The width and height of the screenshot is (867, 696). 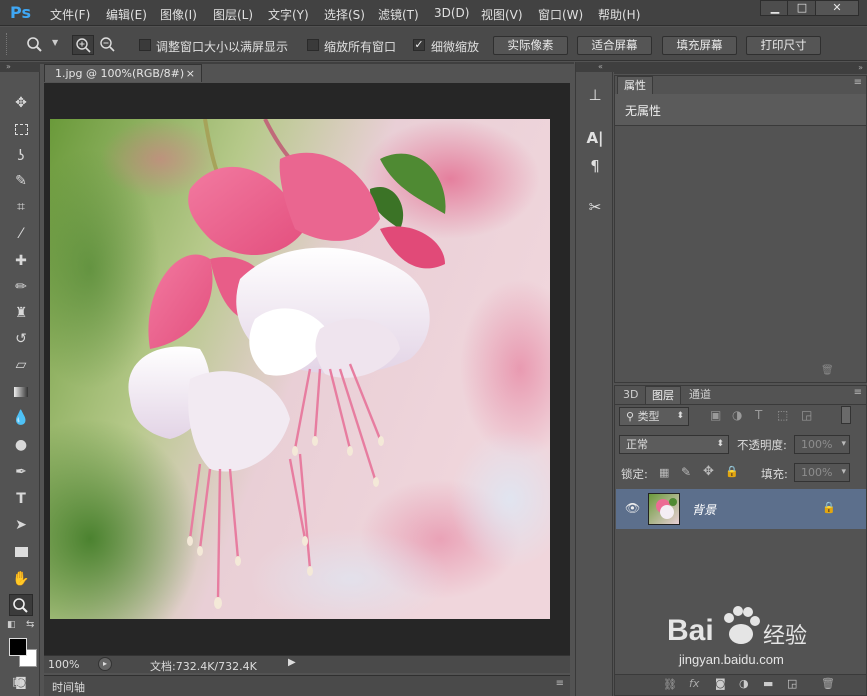 What do you see at coordinates (720, 683) in the screenshot?
I see `add-mask-icon: ◙` at bounding box center [720, 683].